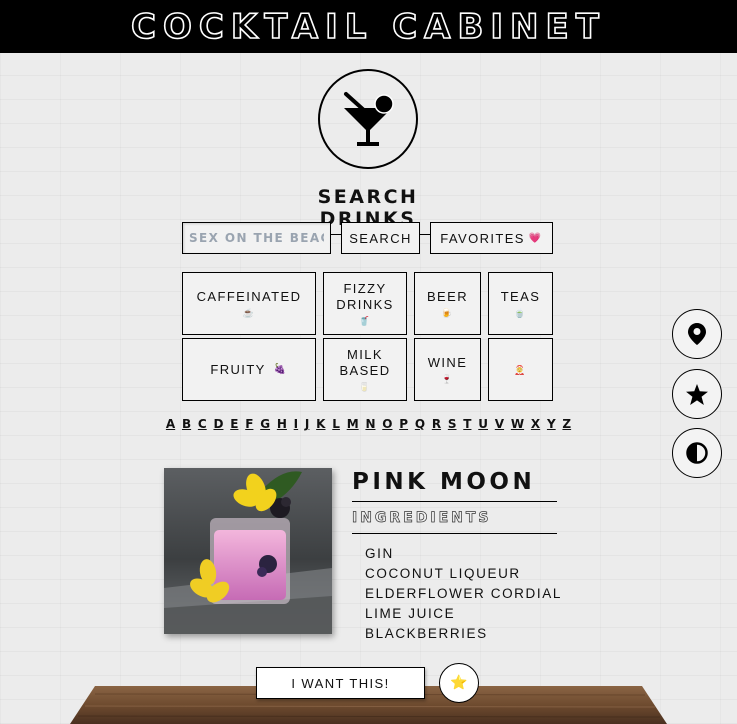  What do you see at coordinates (566, 424) in the screenshot?
I see `letter-link-z: Z` at bounding box center [566, 424].